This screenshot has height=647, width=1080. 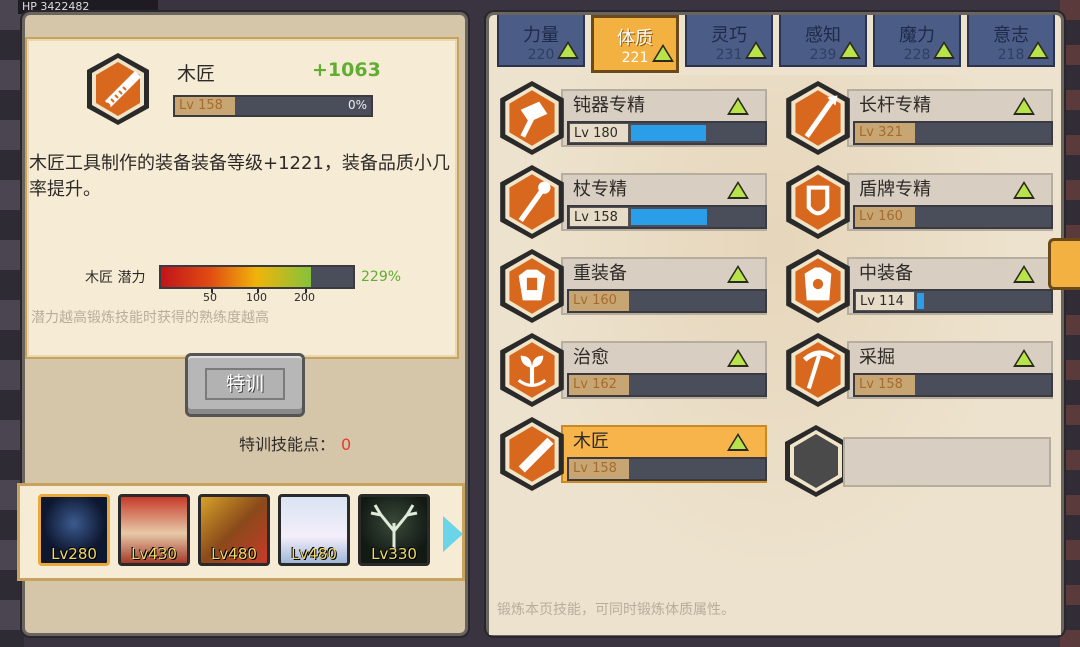 I want to click on skill-progress-percent: 0%, so click(x=357, y=105).